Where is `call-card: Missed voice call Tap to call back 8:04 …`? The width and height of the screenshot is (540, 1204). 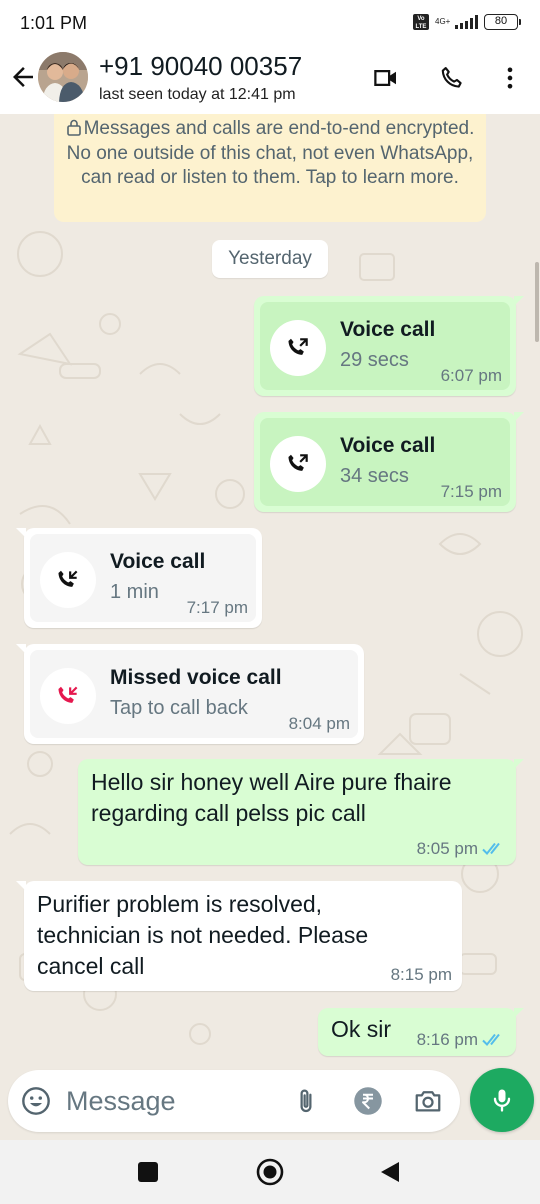 call-card: Missed voice call Tap to call back 8:04 … is located at coordinates (194, 694).